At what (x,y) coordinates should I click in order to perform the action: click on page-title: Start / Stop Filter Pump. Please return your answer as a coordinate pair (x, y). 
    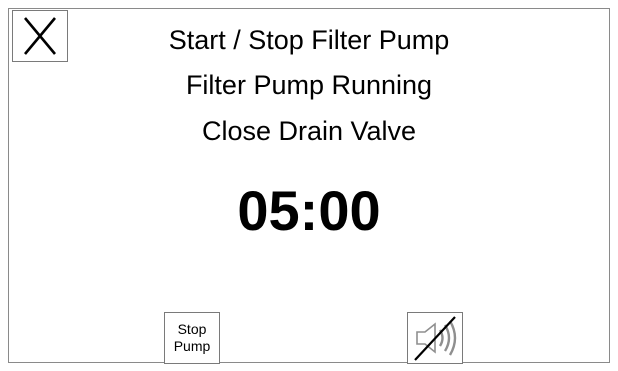
    Looking at the image, I should click on (309, 40).